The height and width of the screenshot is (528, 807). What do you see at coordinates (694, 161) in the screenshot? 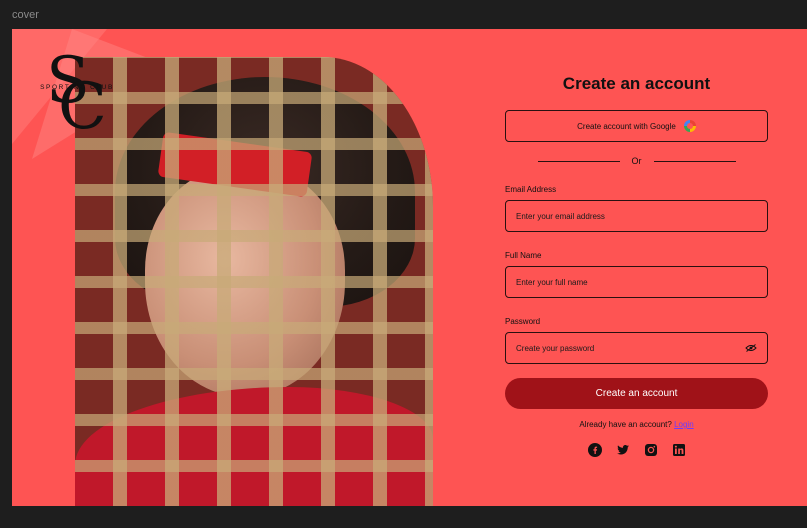
I see `divider-line-right` at bounding box center [694, 161].